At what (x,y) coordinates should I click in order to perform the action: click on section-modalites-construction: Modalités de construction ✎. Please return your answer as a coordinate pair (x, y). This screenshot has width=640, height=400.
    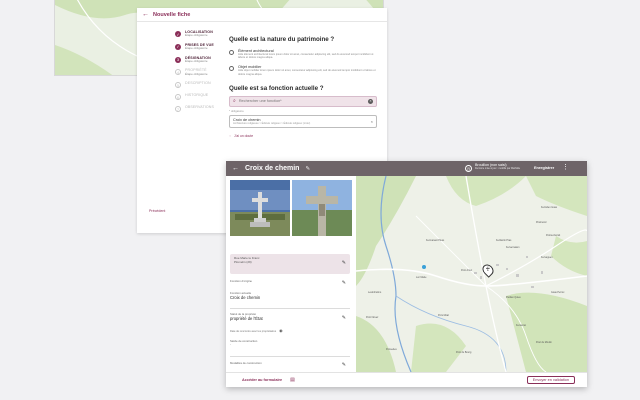
    Looking at the image, I should click on (288, 364).